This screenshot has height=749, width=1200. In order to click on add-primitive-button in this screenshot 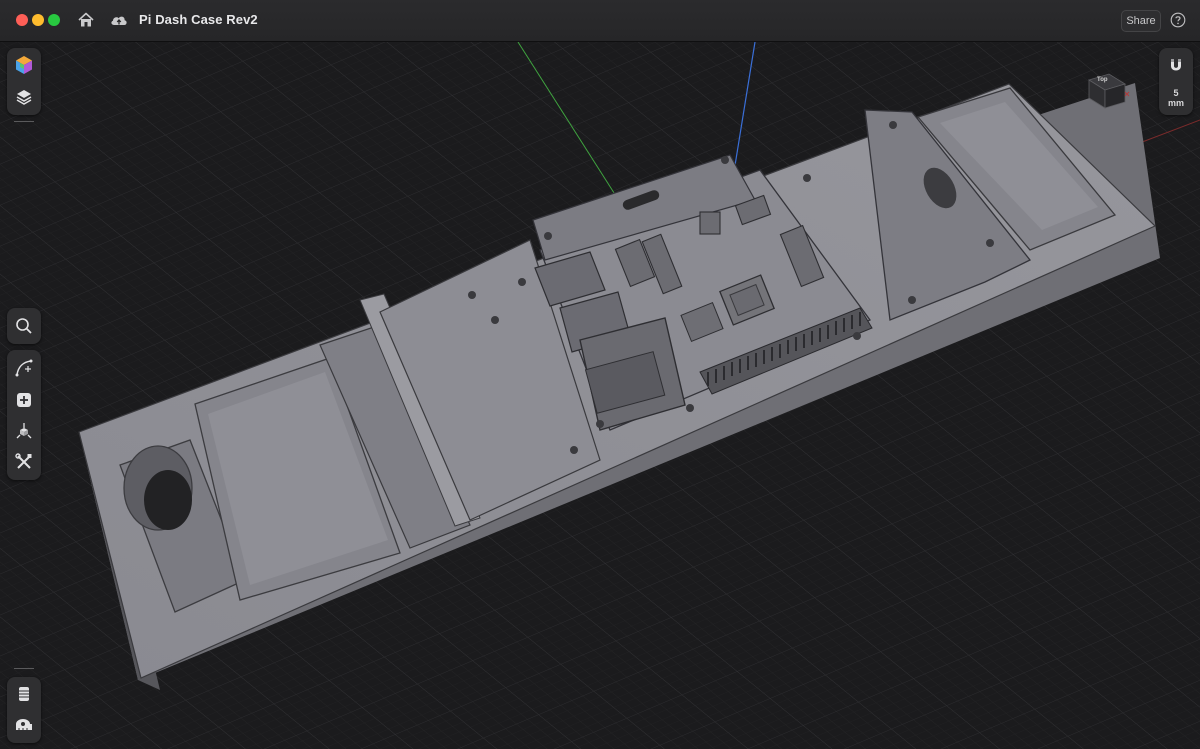, I will do `click(24, 400)`.